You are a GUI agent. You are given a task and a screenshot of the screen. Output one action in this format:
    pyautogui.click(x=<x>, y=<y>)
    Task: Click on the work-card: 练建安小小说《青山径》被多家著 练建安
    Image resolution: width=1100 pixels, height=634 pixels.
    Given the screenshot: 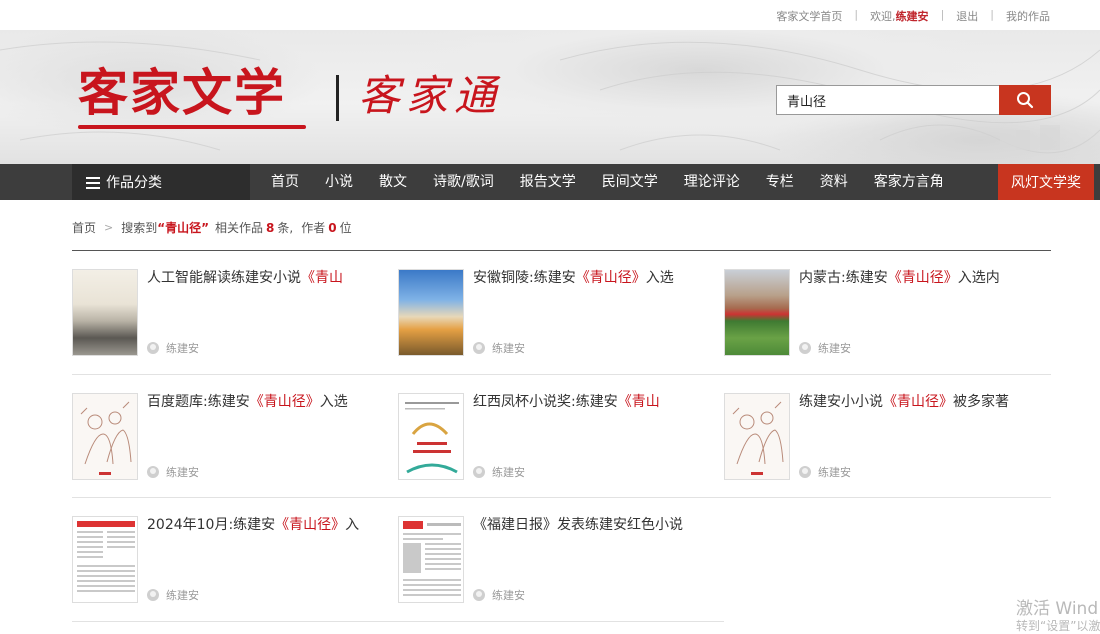 What is the action you would take?
    pyautogui.click(x=884, y=436)
    